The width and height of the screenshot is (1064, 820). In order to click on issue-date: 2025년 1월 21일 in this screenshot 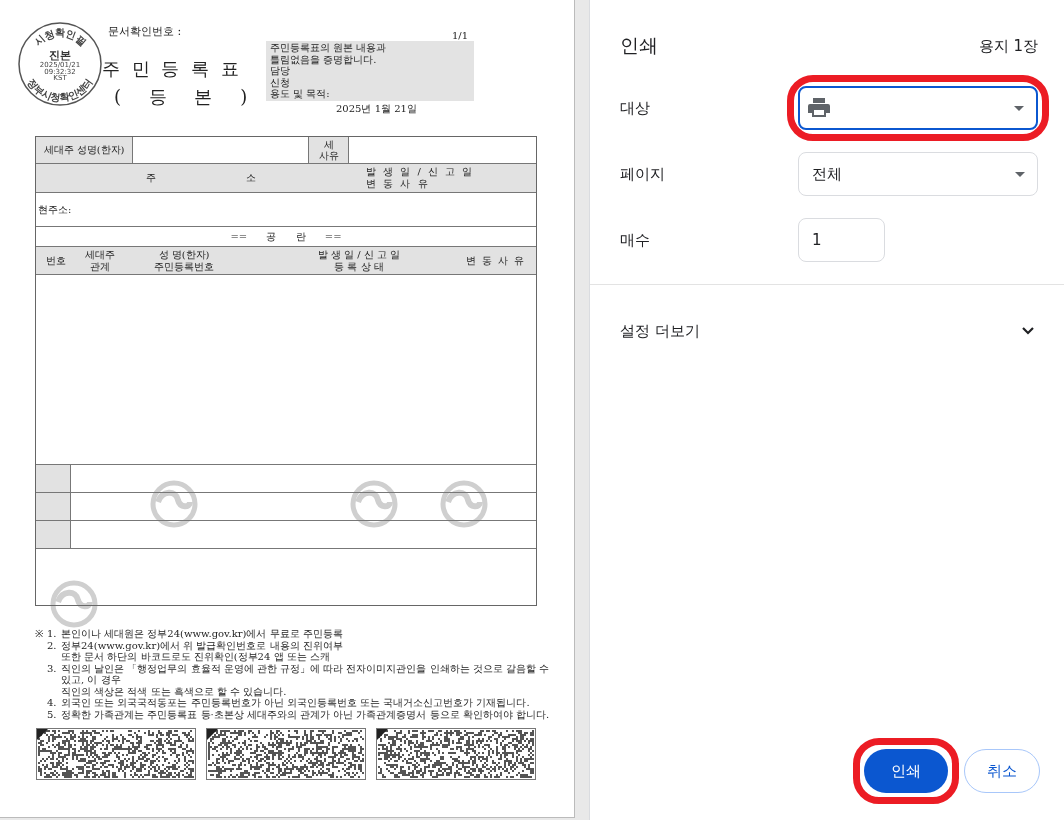, I will do `click(377, 108)`.